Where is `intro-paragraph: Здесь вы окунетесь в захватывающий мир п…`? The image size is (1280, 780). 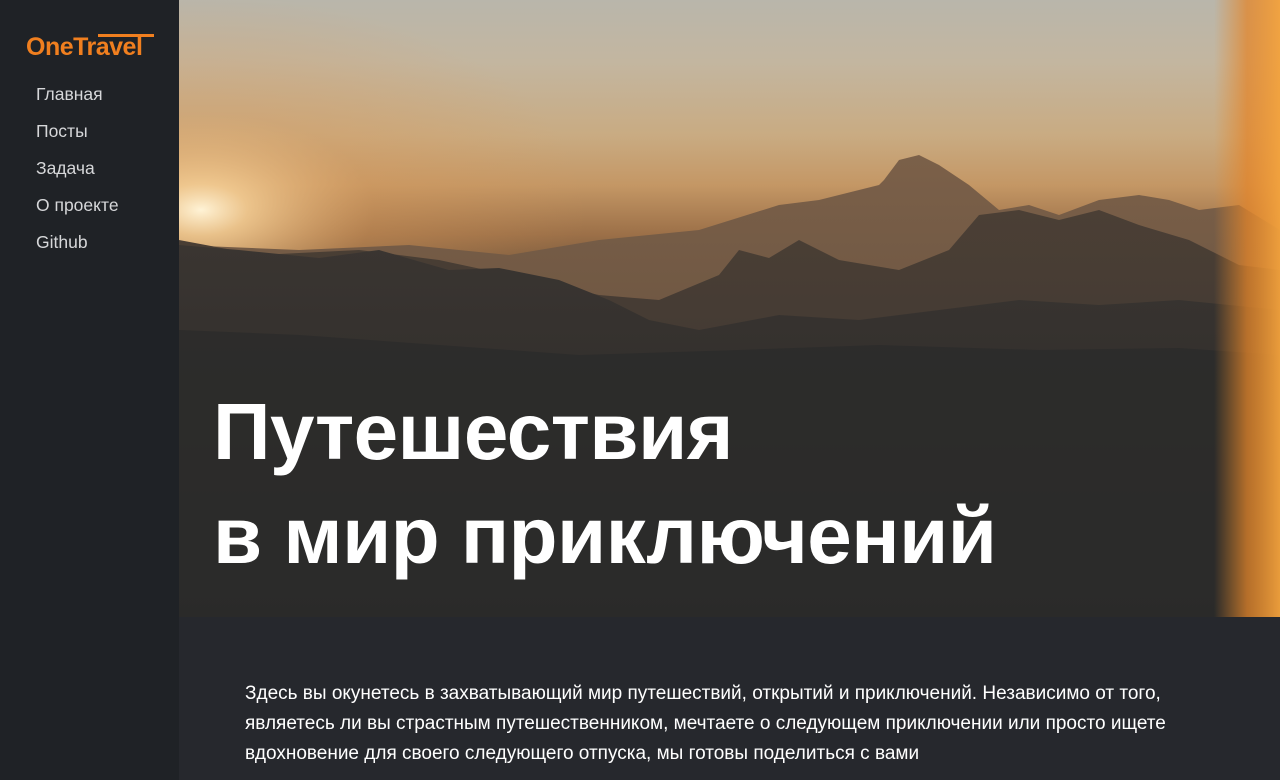 intro-paragraph: Здесь вы окунетесь в захватывающий мир п… is located at coordinates (705, 723).